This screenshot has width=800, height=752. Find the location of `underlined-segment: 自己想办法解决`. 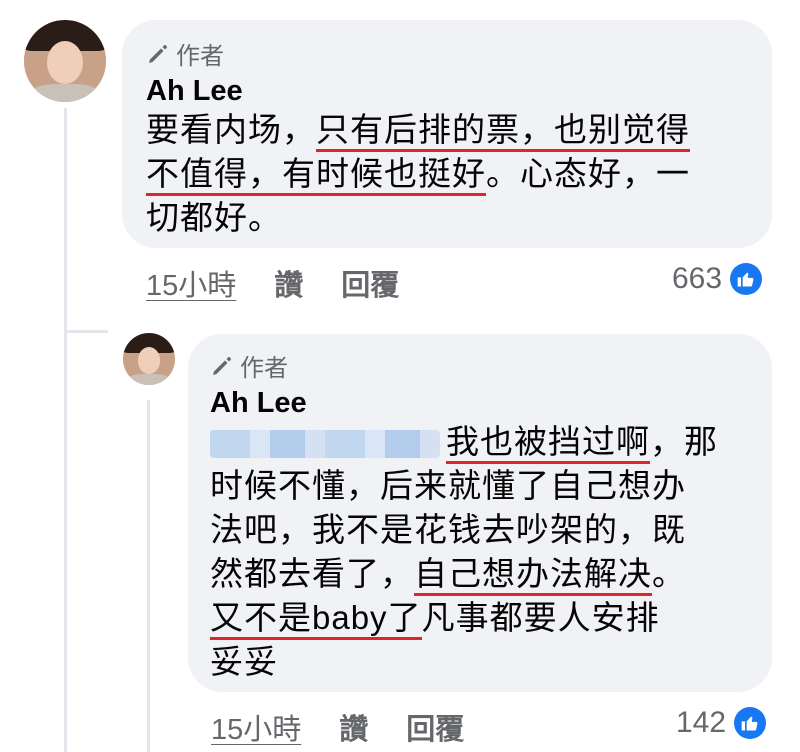

underlined-segment: 自己想办法解决 is located at coordinates (533, 575).